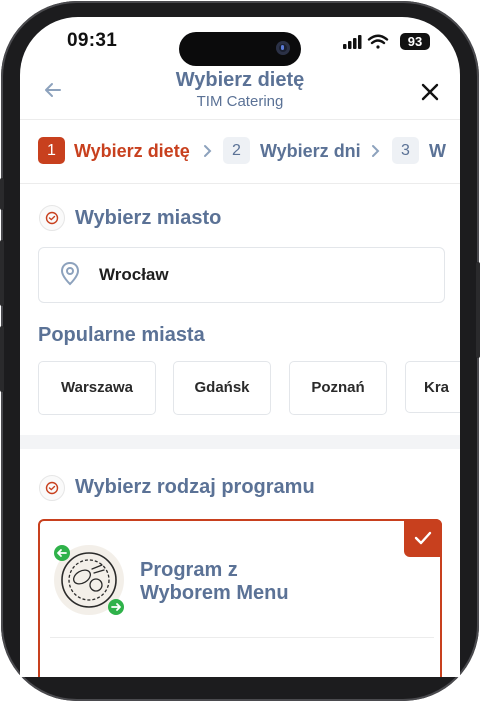 The height and width of the screenshot is (701, 480). I want to click on step-1-number: 1, so click(51, 150).